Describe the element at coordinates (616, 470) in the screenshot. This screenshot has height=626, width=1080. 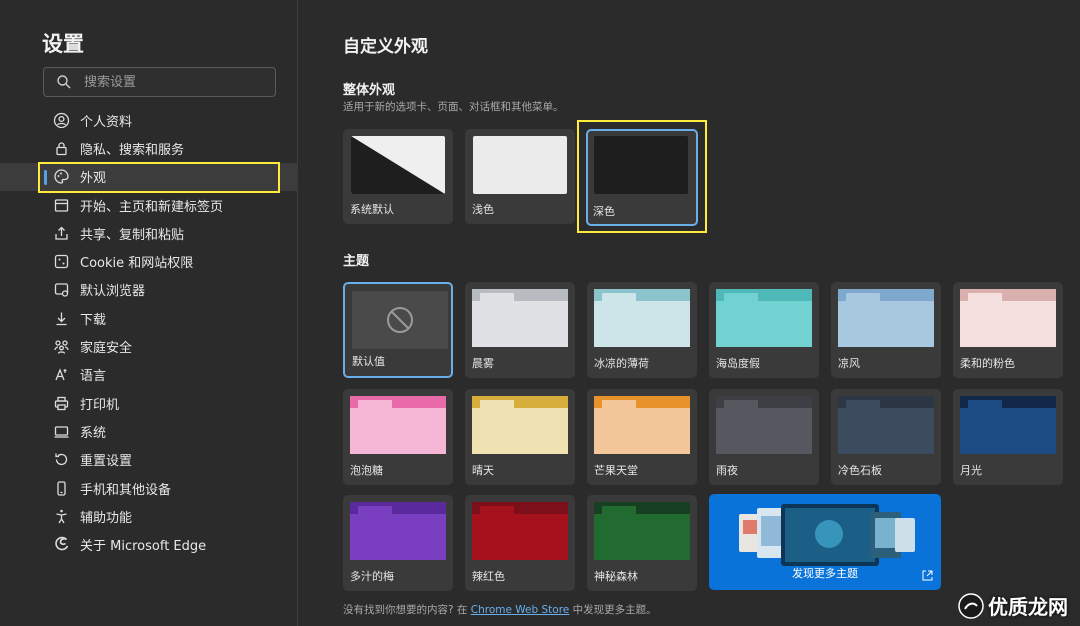
I see `theme-label: 芒果天堂` at that location.